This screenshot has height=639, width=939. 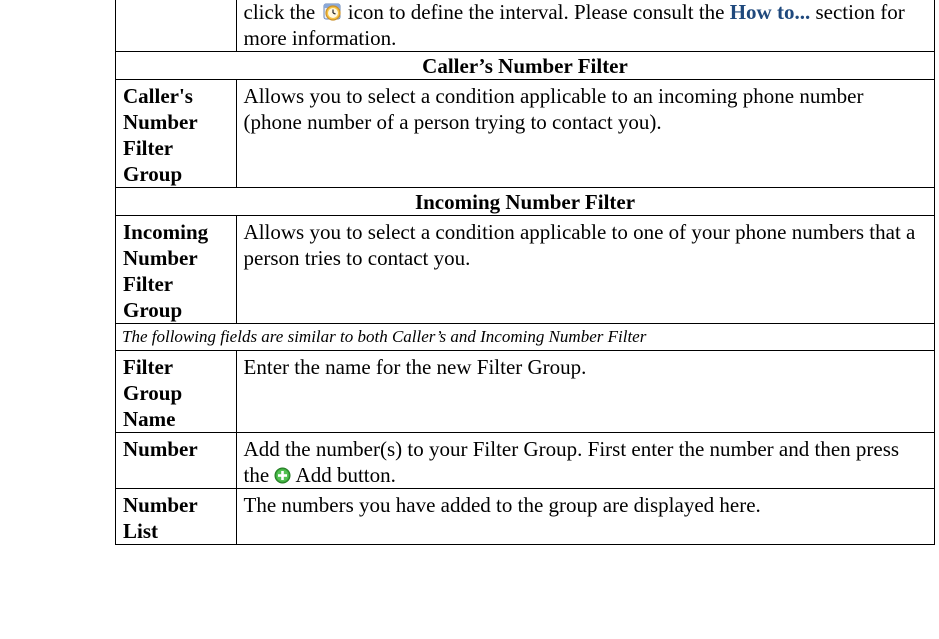 What do you see at coordinates (343, 475) in the screenshot?
I see `number-description-end: Add button.` at bounding box center [343, 475].